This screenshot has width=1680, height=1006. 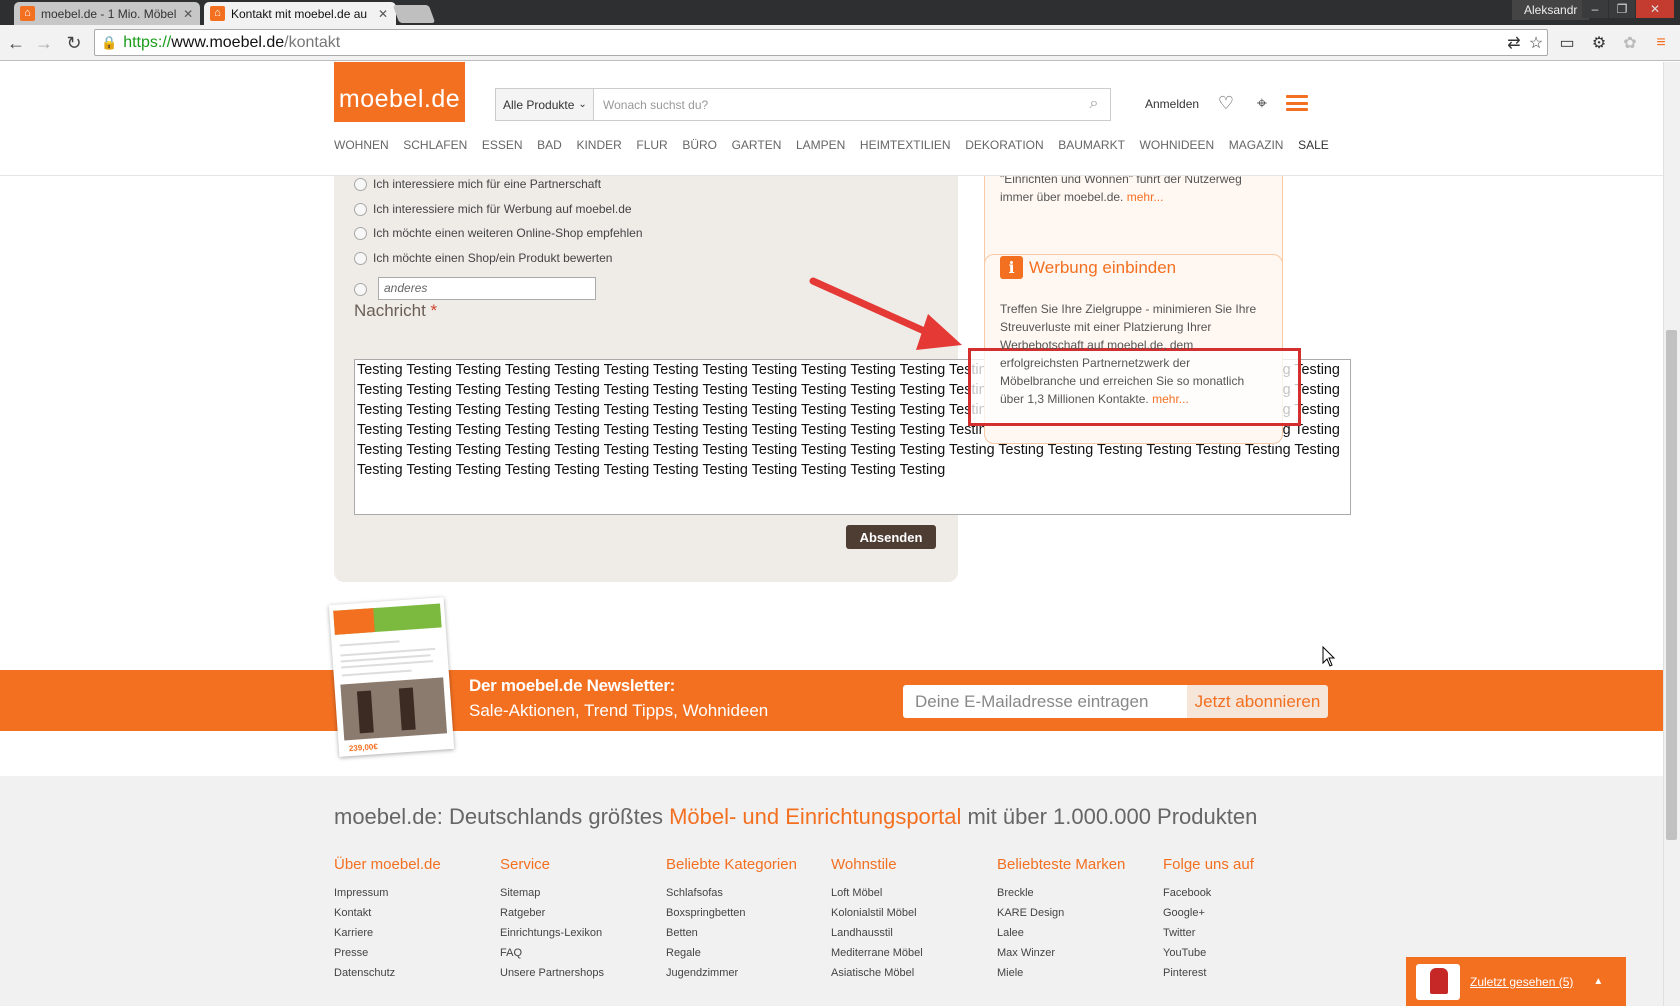 I want to click on nav-item: BÜRO, so click(x=699, y=145).